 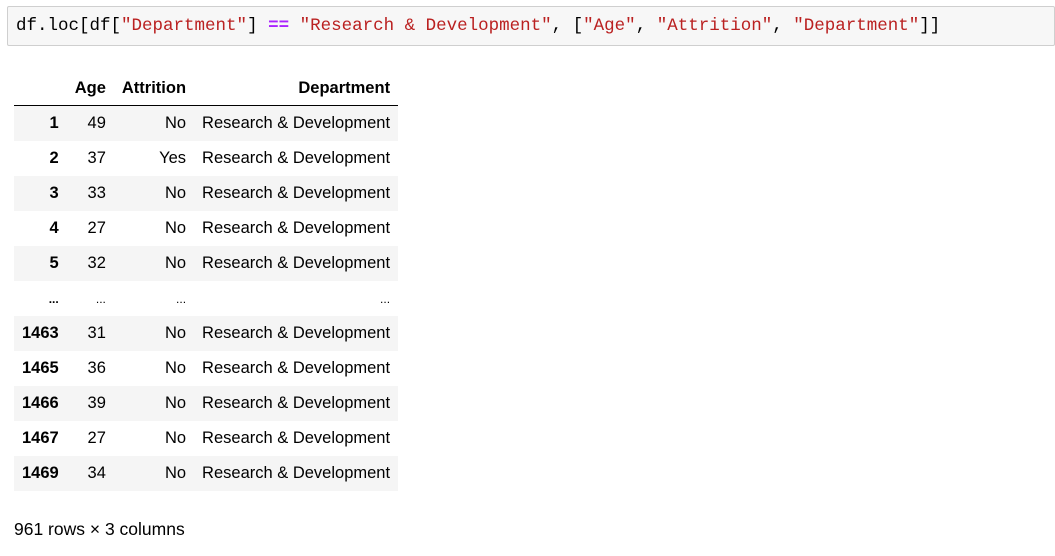 What do you see at coordinates (609, 26) in the screenshot?
I see `code-token: "Age"` at bounding box center [609, 26].